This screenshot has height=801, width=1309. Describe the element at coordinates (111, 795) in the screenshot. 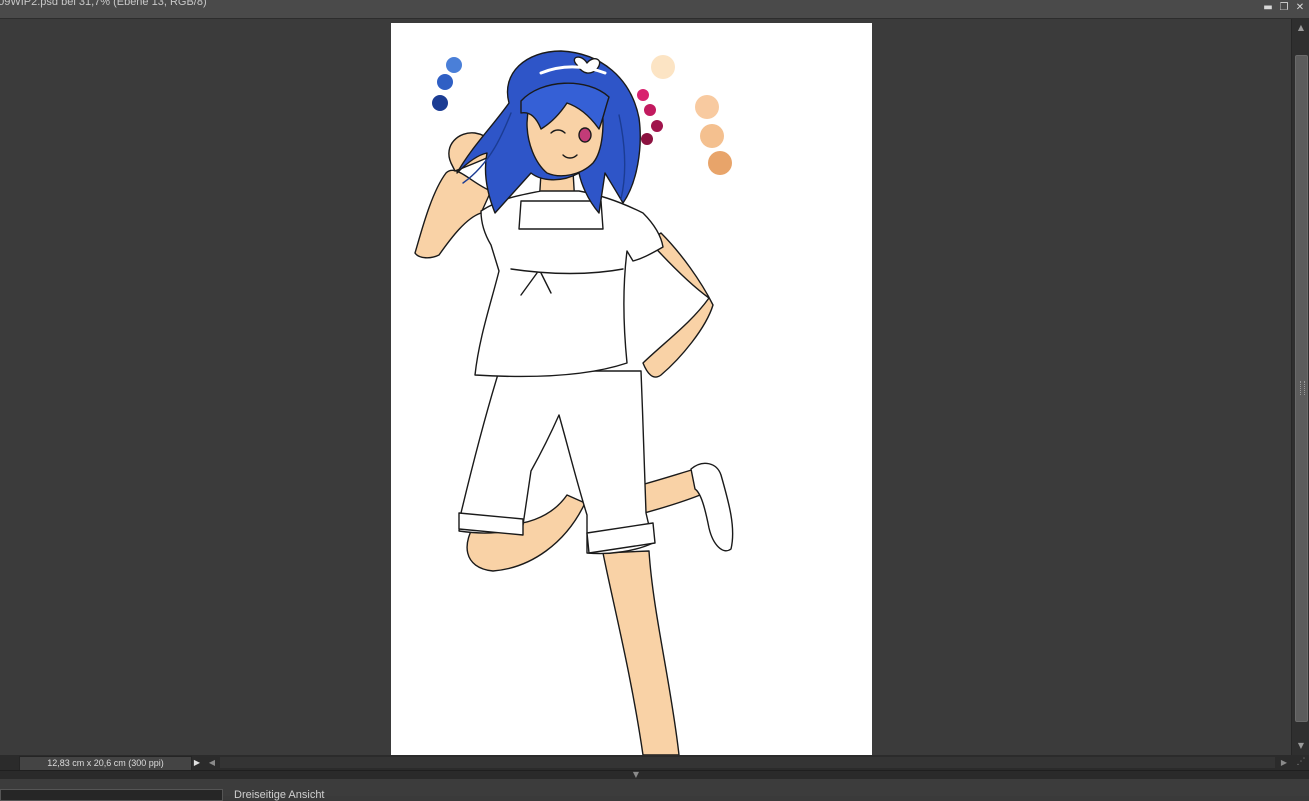

I see `bottom-panel-field` at that location.